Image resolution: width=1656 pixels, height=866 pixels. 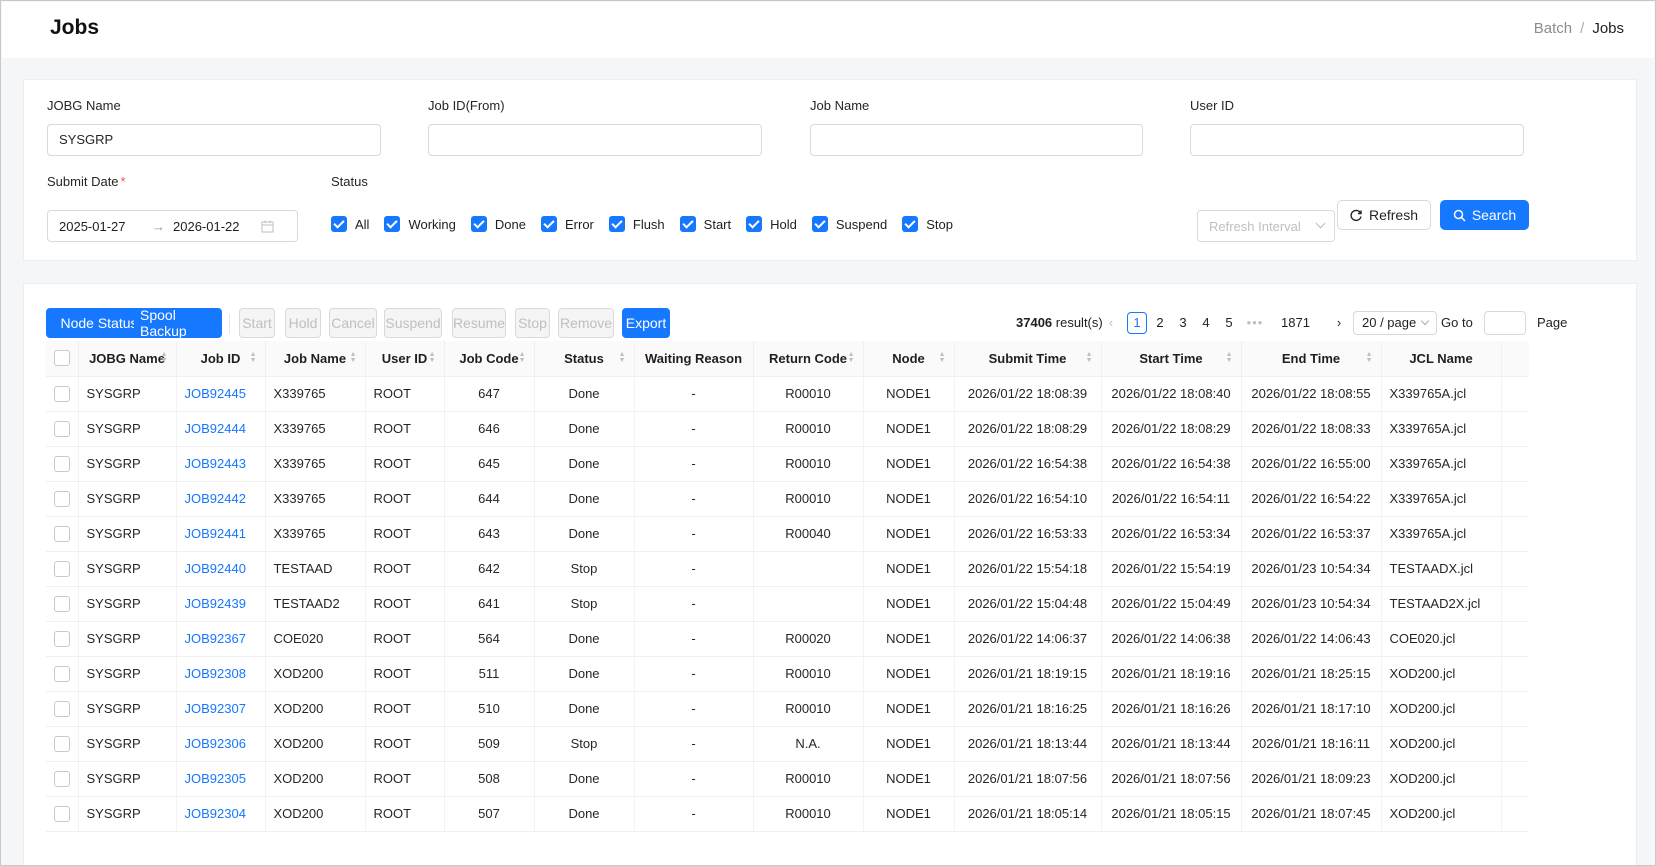 I want to click on submit-date-range-picker: 2025-01-27 → 2026-01-22, so click(x=172, y=226).